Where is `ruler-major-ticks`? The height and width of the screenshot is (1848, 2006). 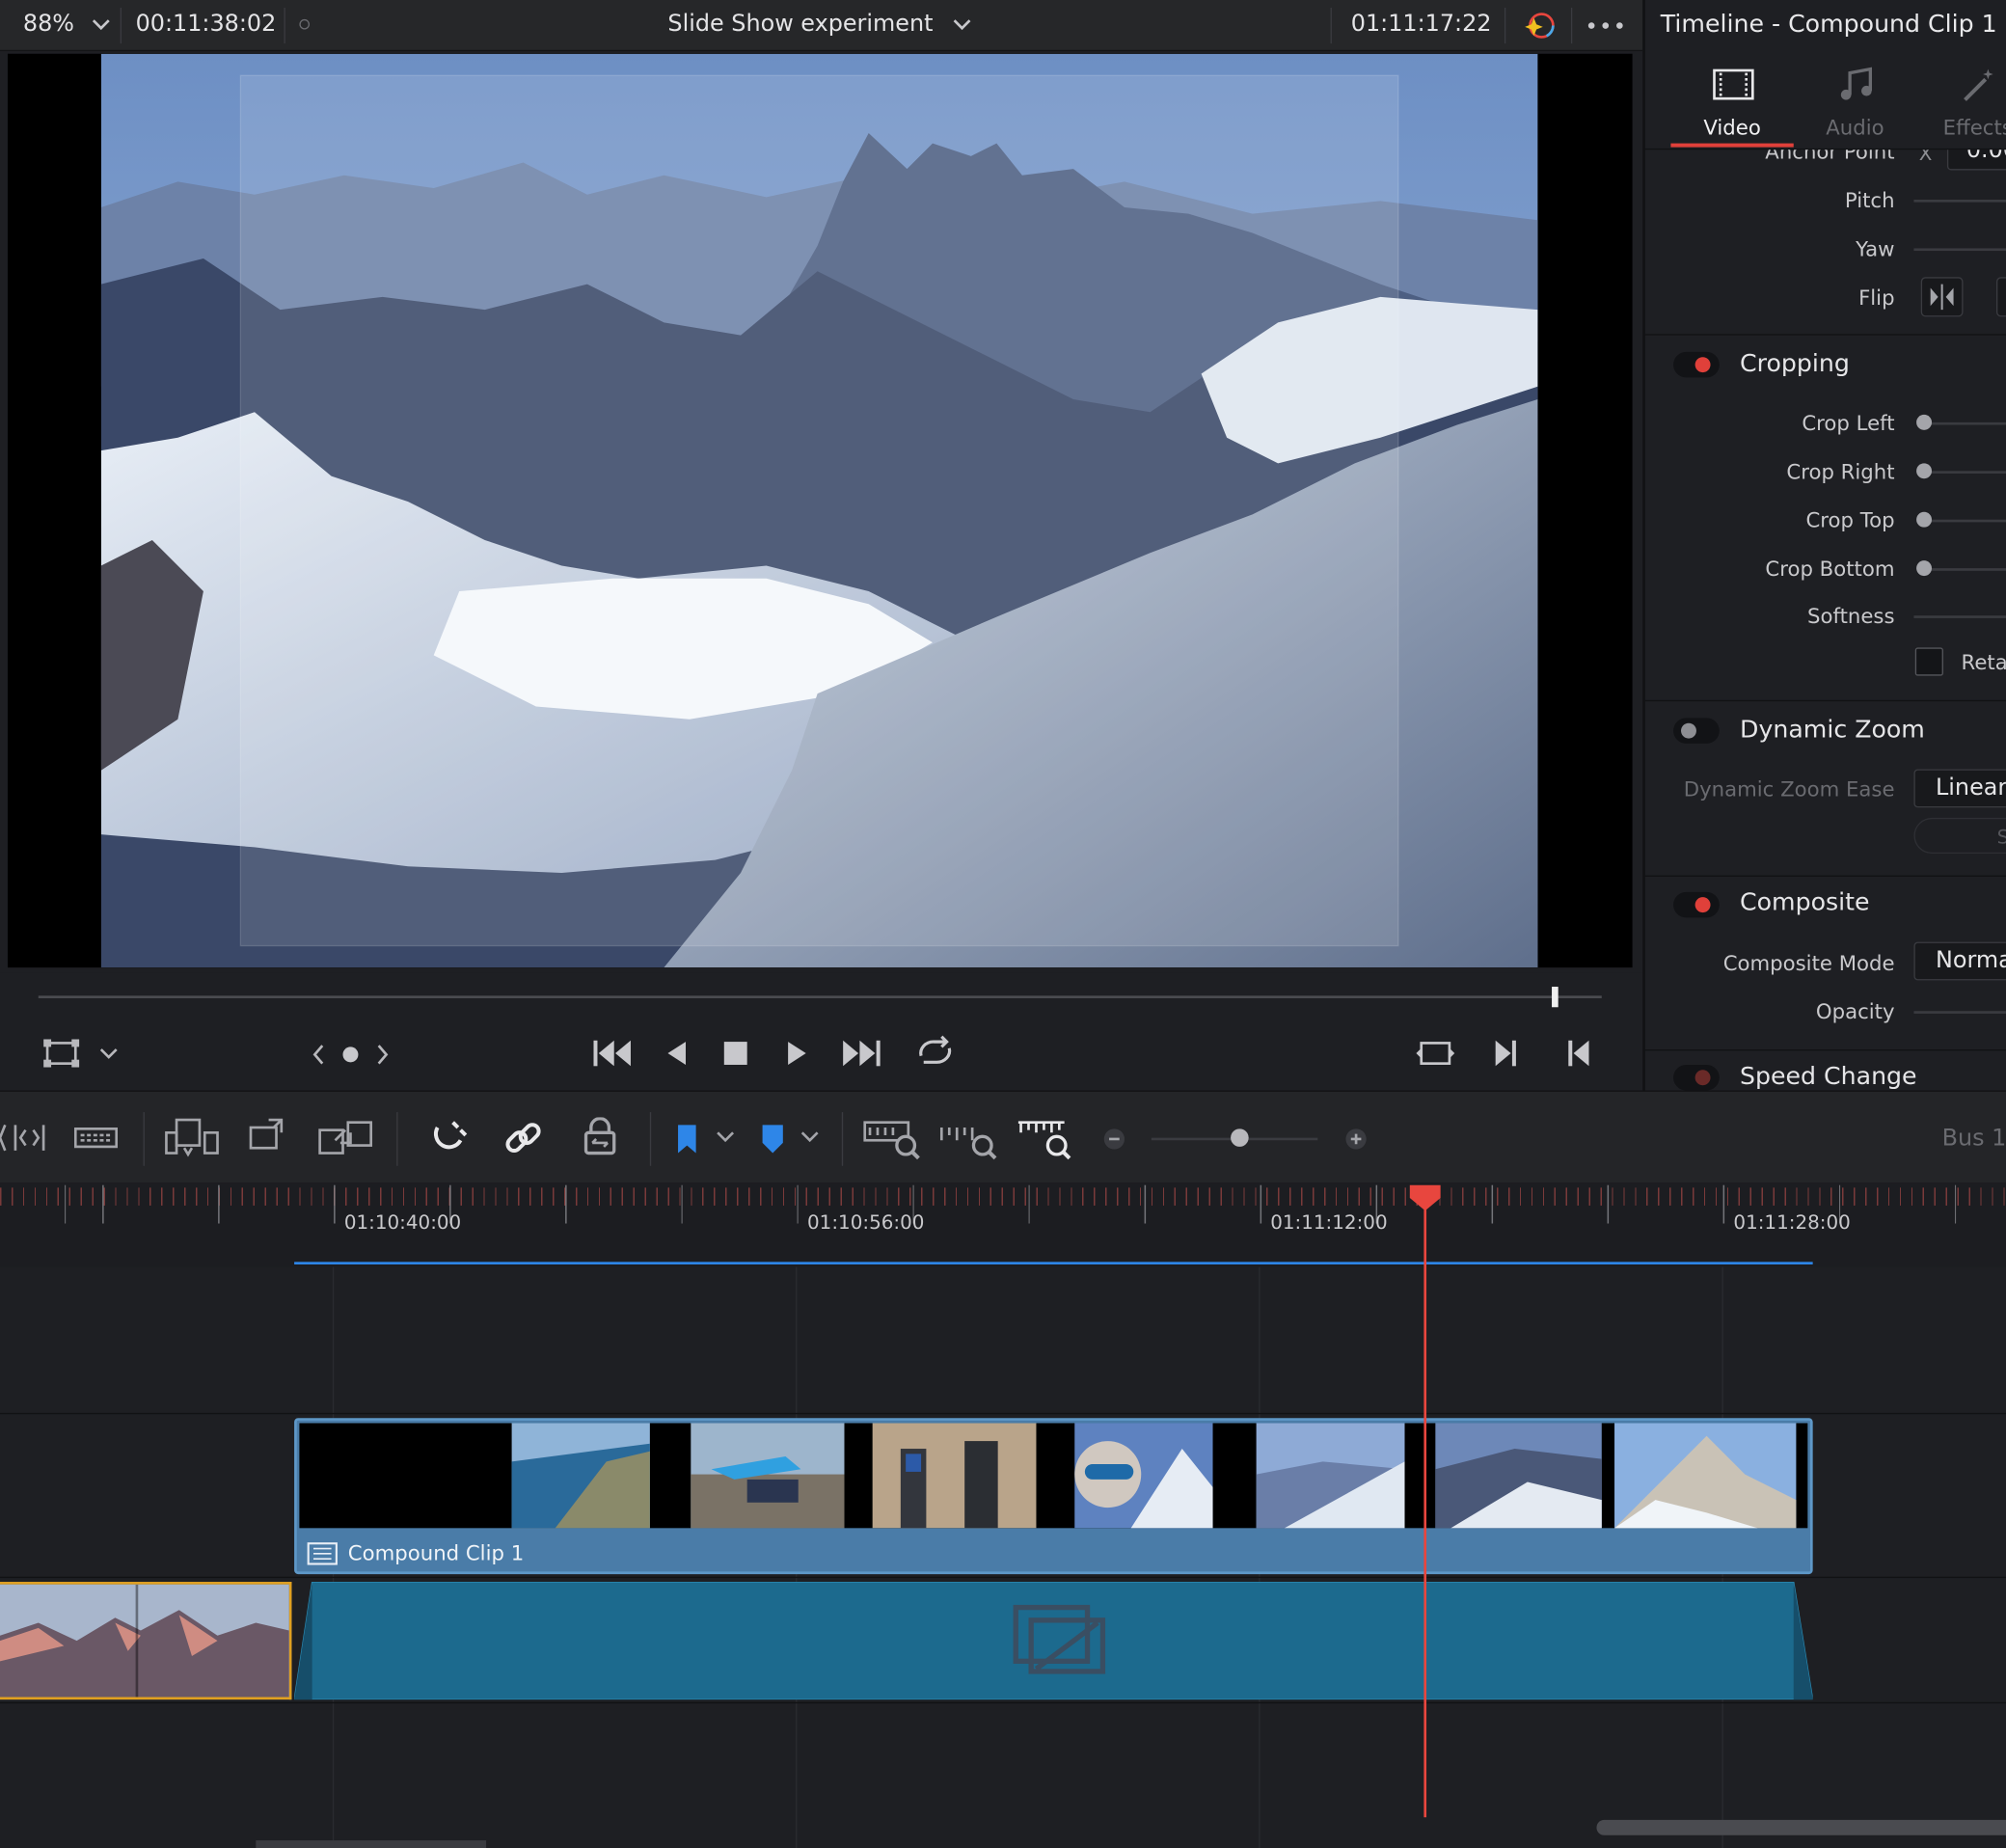
ruler-major-ticks is located at coordinates (1003, 1204).